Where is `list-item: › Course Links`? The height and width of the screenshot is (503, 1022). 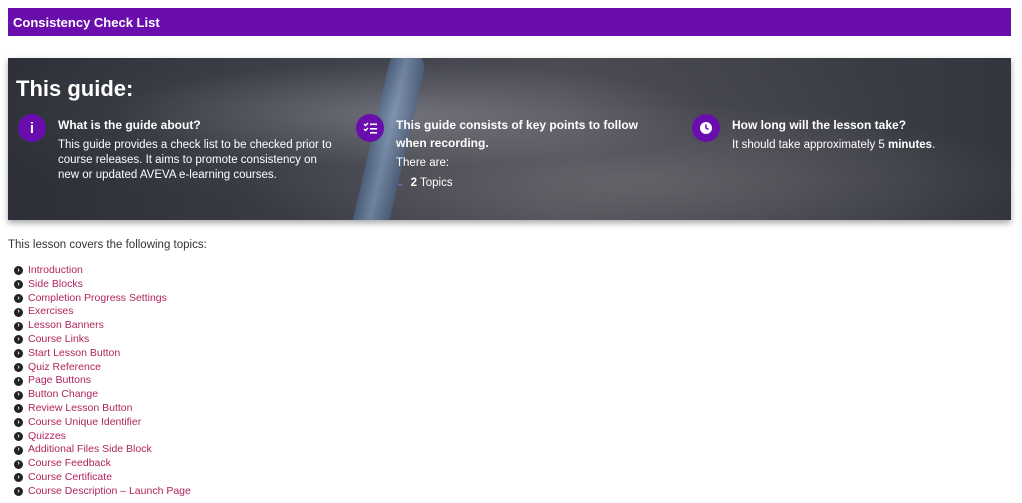
list-item: › Course Links is located at coordinates (102, 340).